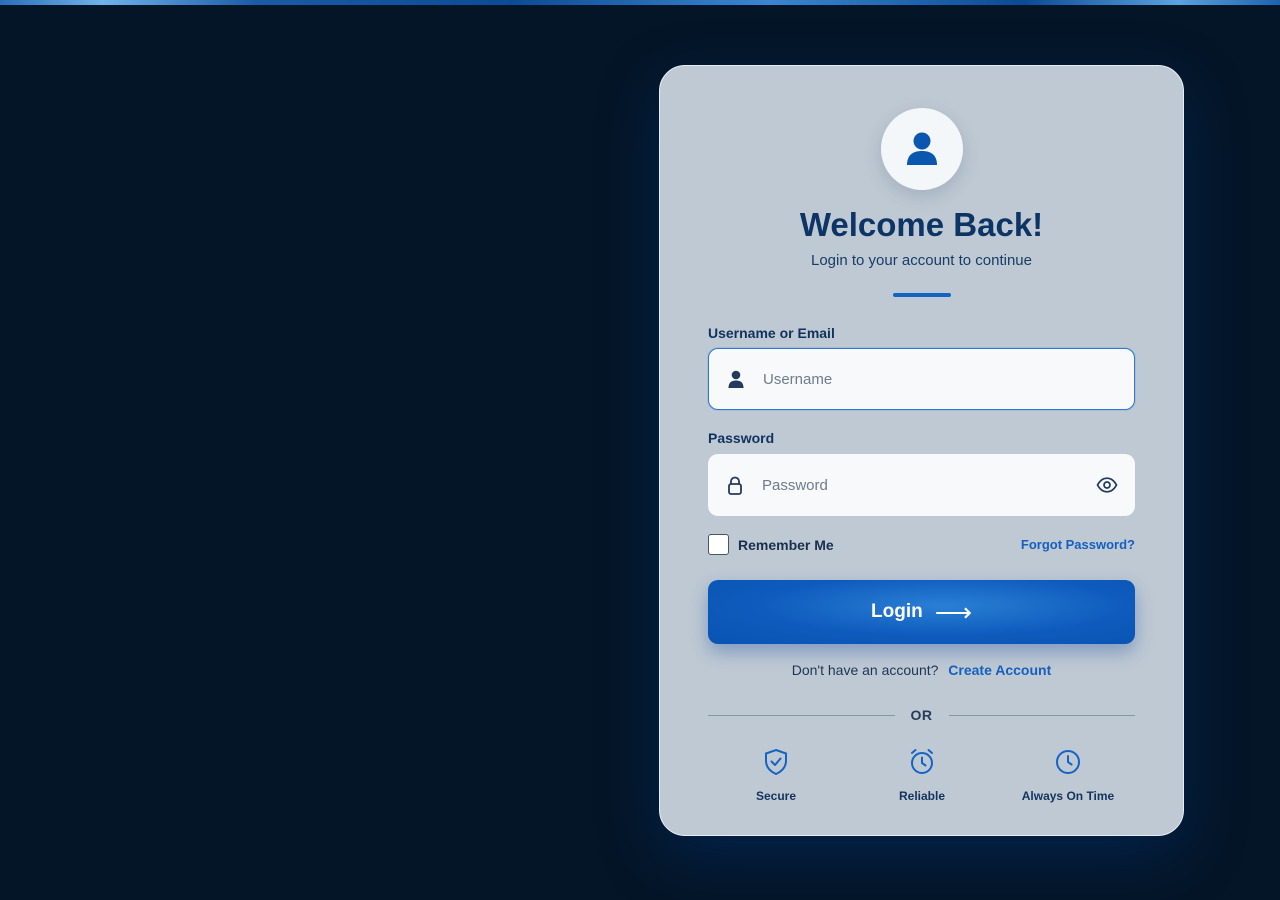 Image resolution: width=1280 pixels, height=900 pixels. Describe the element at coordinates (921, 260) in the screenshot. I see `page-subtitle: Login to your account to continue` at that location.